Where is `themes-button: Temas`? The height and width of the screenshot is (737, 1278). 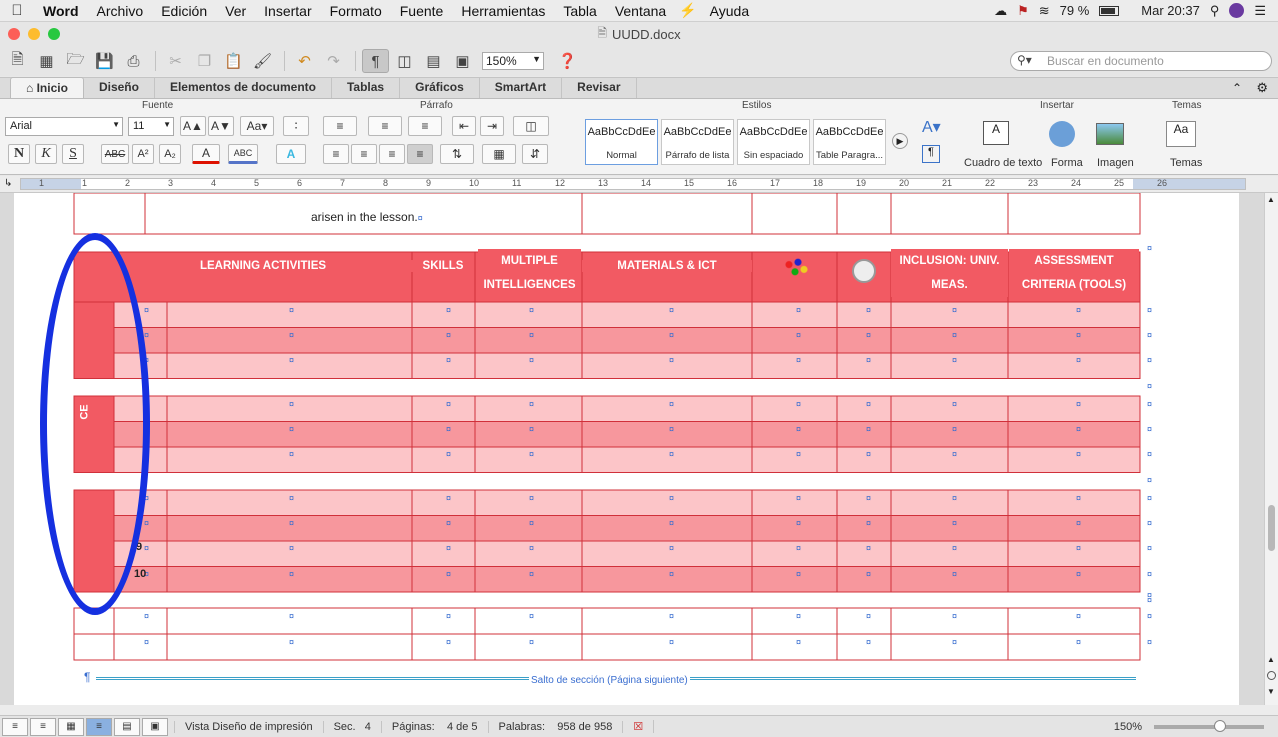 themes-button: Temas is located at coordinates (1186, 163).